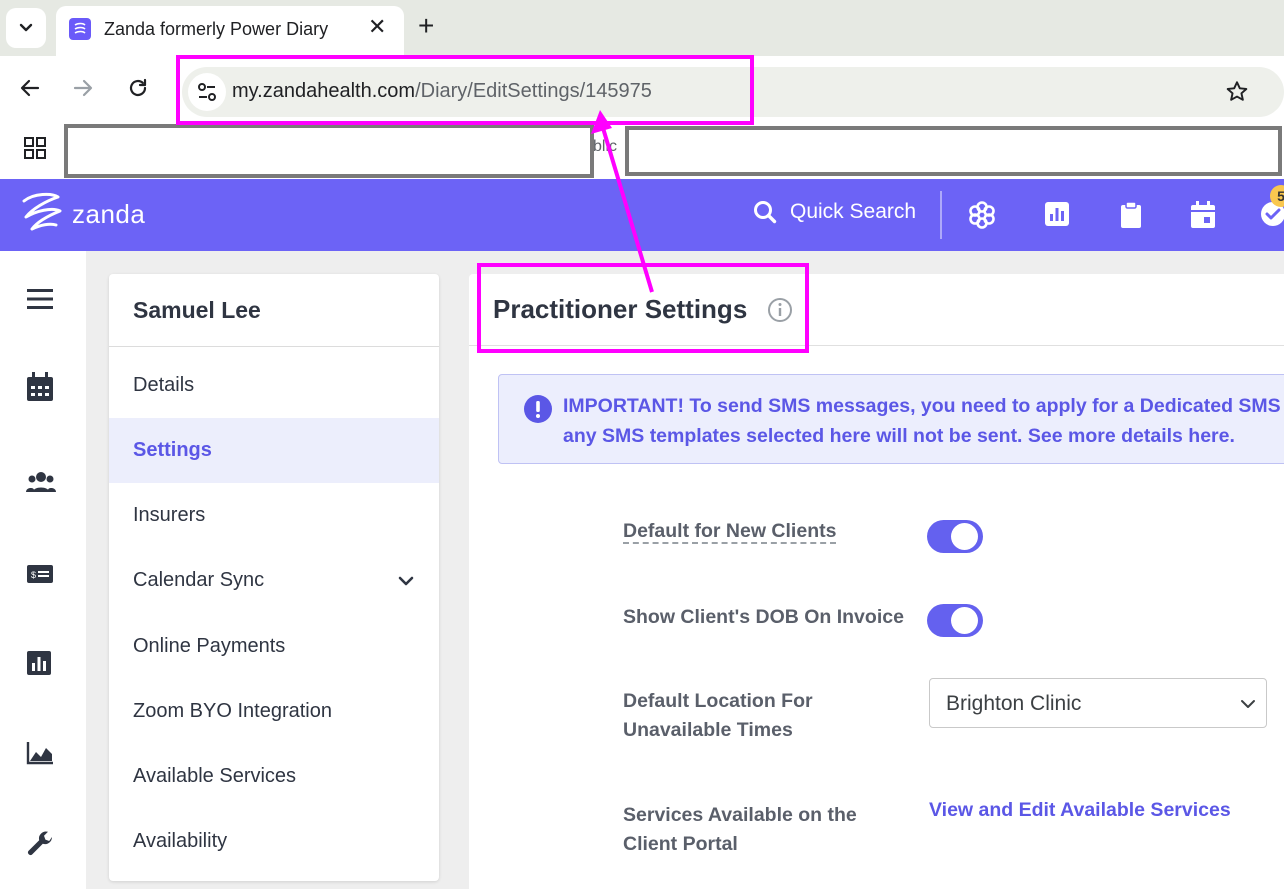  I want to click on browser-tab-strip: Zanda formerly Power Diary ✕ +, so click(642, 28).